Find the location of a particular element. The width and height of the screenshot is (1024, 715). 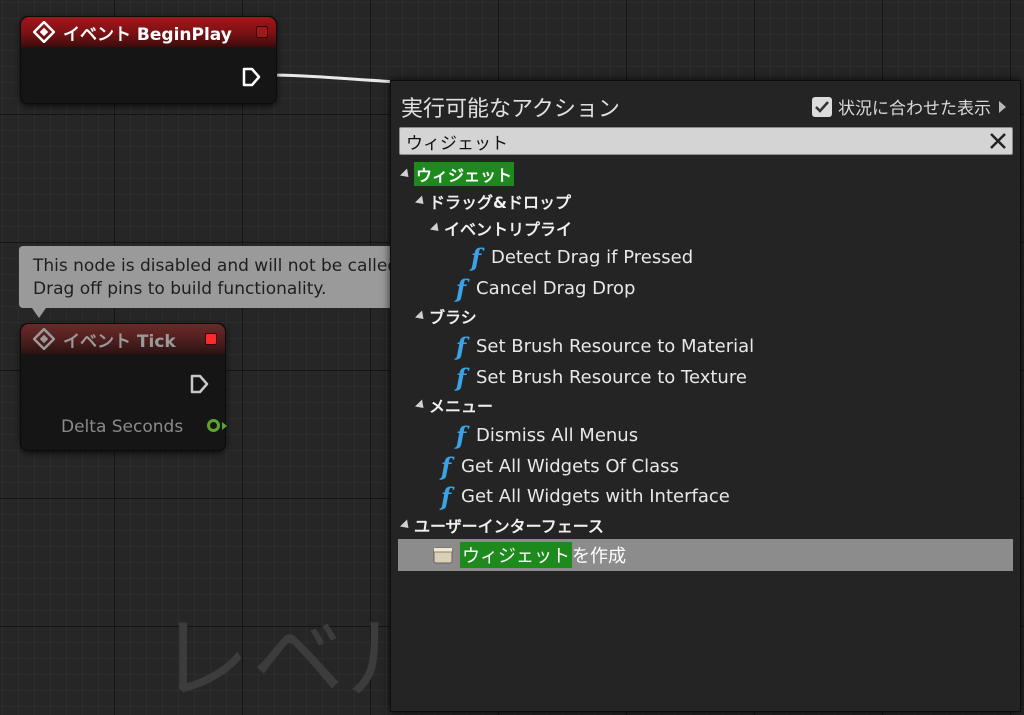

event-tick-node: イベント Tick Delta Seconds is located at coordinates (123, 387).